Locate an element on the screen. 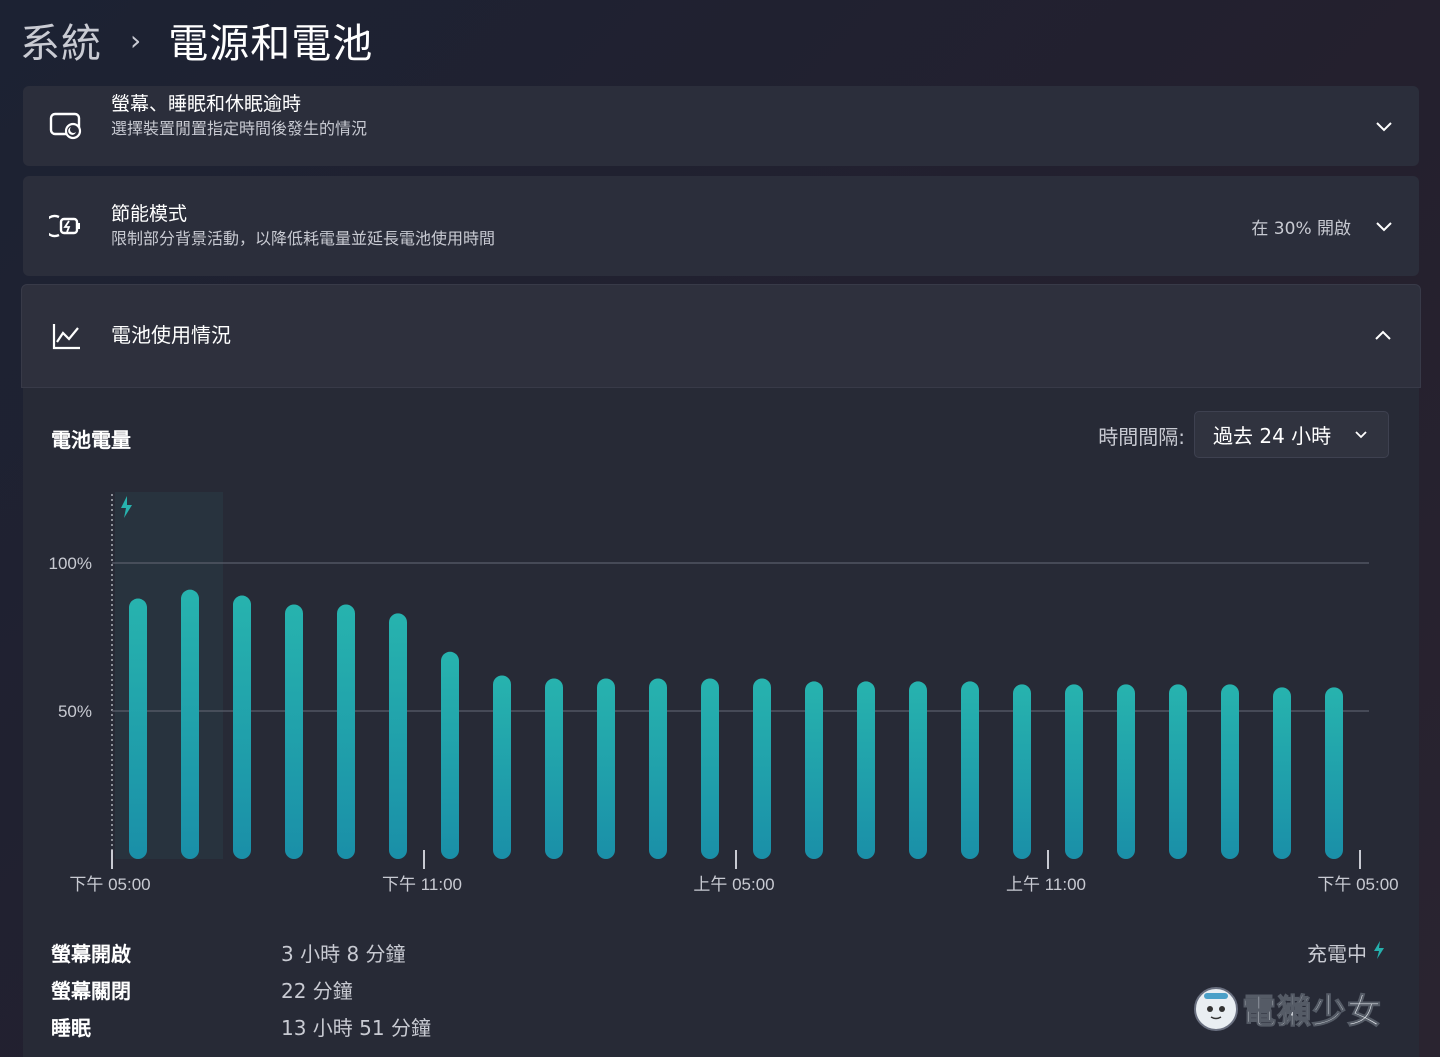 This screenshot has height=1057, width=1440. energy-saver-title: 節能模式 is located at coordinates (149, 214).